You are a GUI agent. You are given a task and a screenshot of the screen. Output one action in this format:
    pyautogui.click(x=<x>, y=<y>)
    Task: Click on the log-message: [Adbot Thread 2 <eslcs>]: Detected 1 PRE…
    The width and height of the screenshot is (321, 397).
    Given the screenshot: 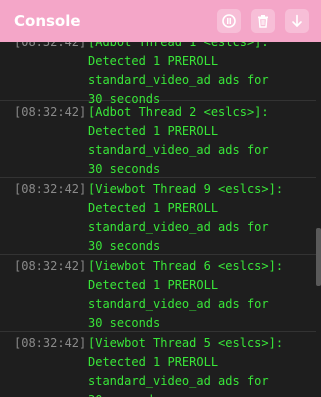 What is the action you would take?
    pyautogui.click(x=178, y=140)
    